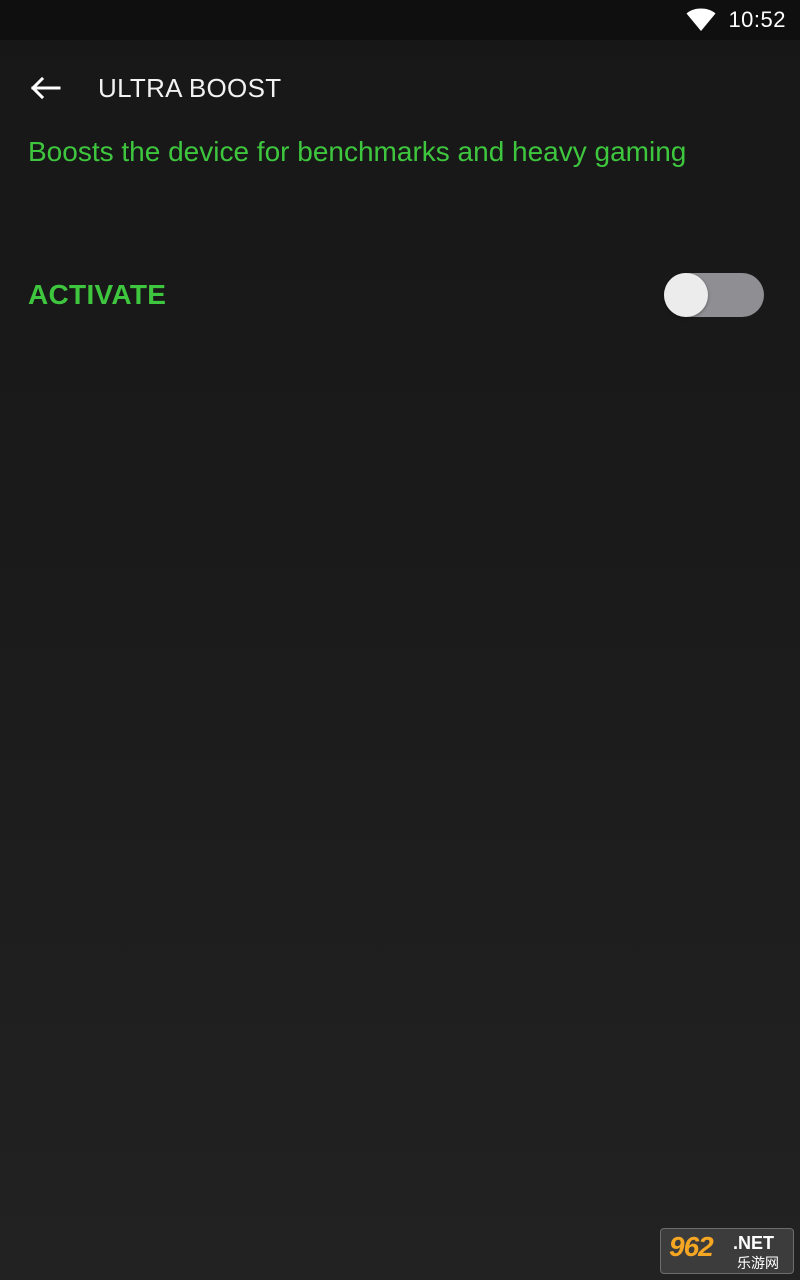 Image resolution: width=800 pixels, height=1280 pixels. I want to click on watermark-logo: 962 .NET 乐游网, so click(727, 1251).